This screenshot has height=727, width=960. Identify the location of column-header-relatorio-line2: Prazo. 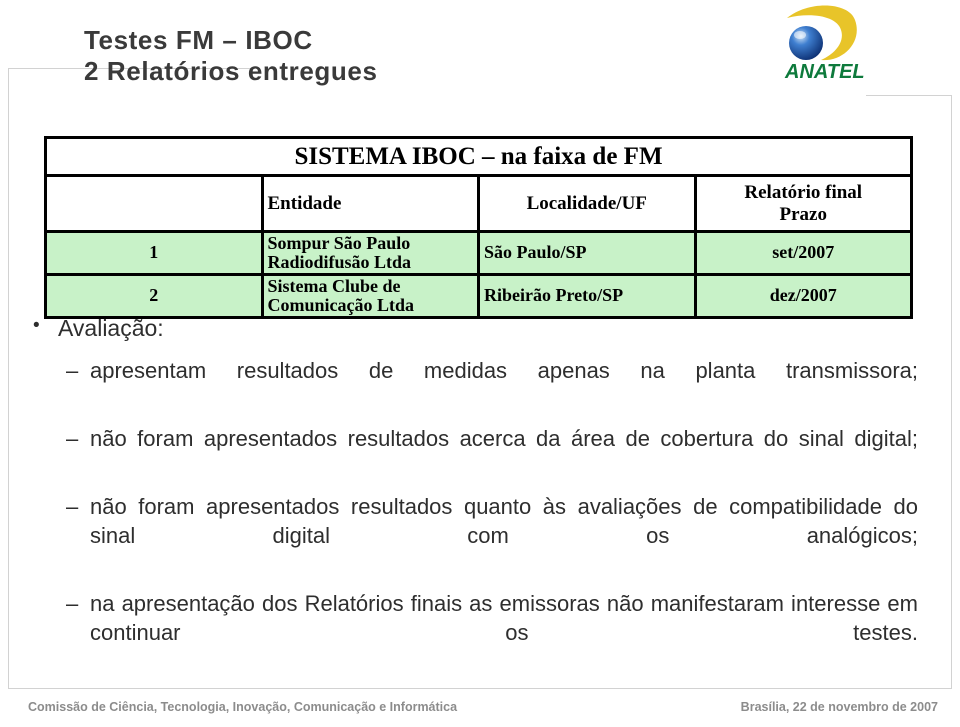
(803, 214).